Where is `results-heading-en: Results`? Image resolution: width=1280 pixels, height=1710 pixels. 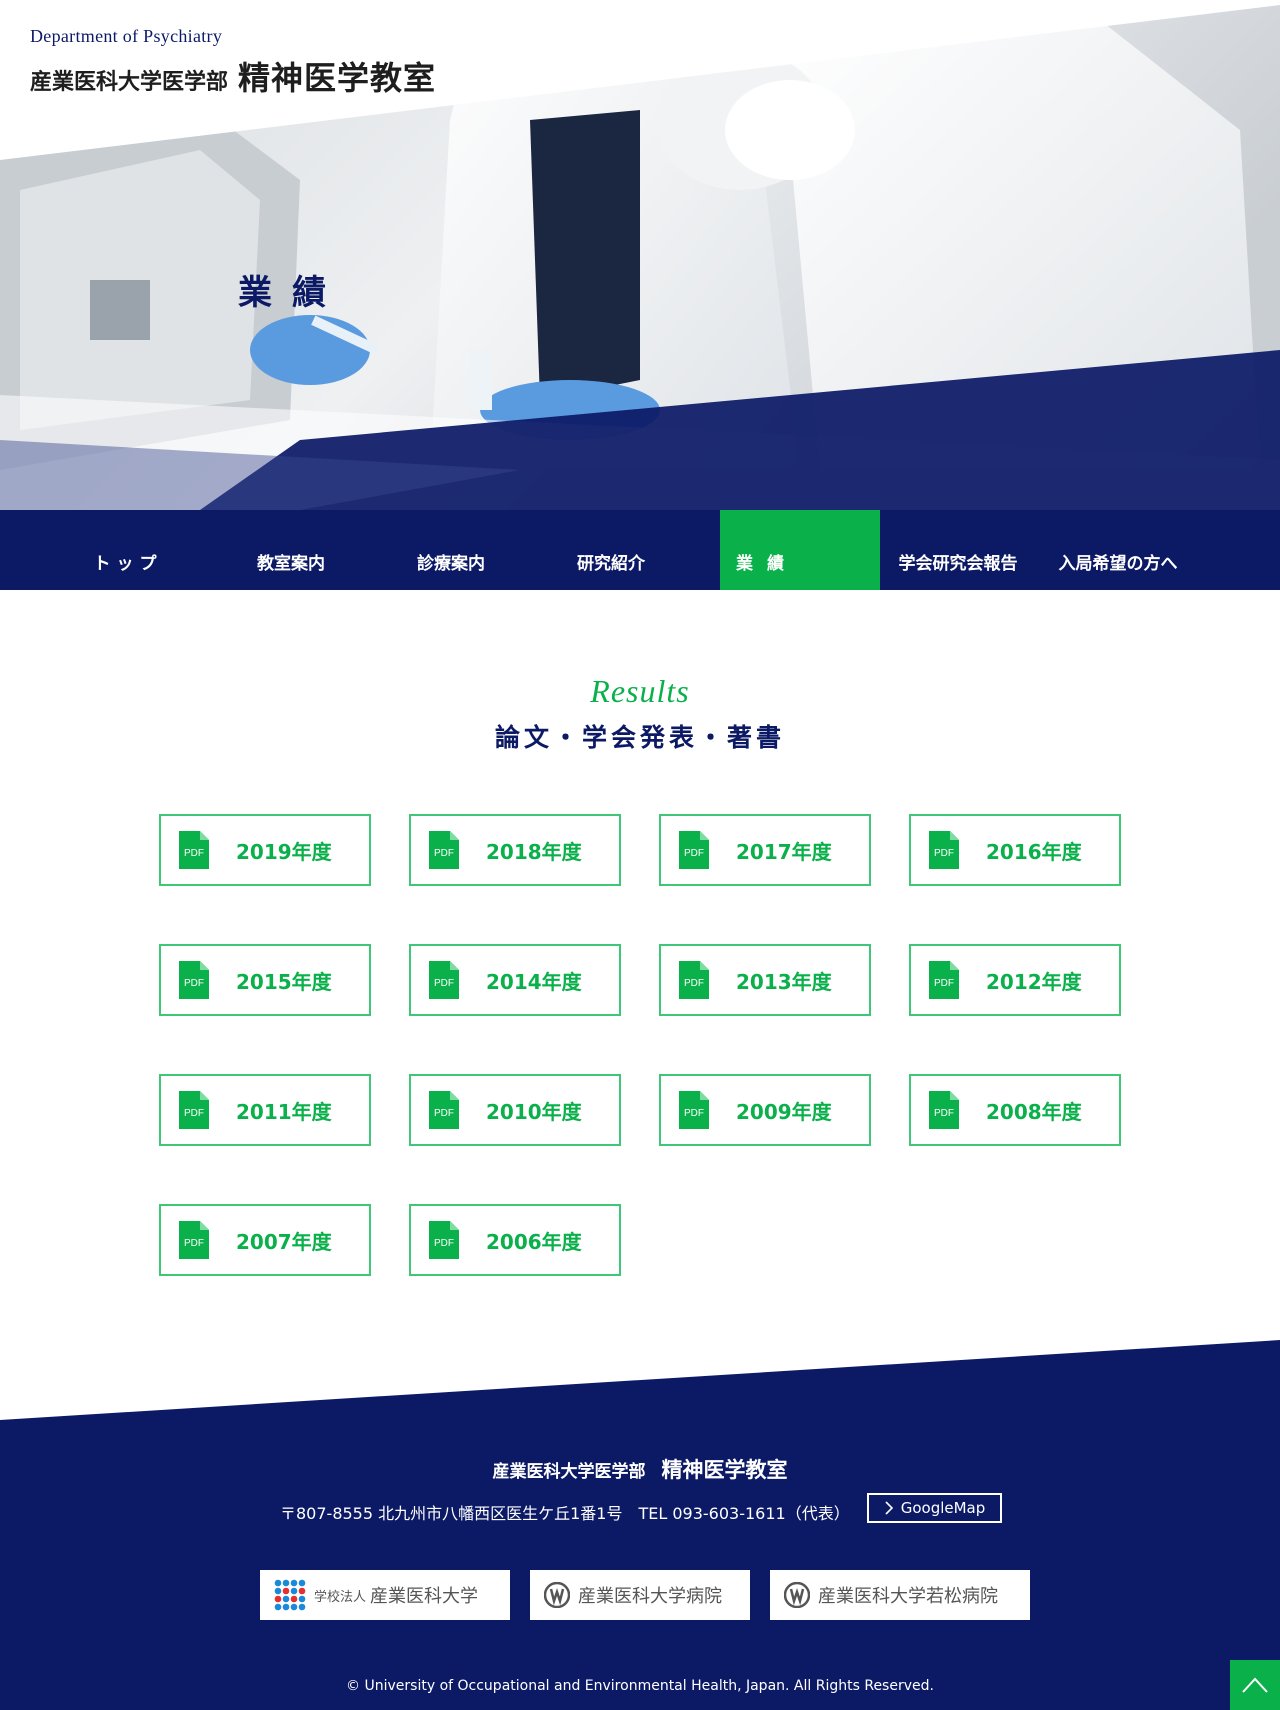 results-heading-en: Results is located at coordinates (640, 691).